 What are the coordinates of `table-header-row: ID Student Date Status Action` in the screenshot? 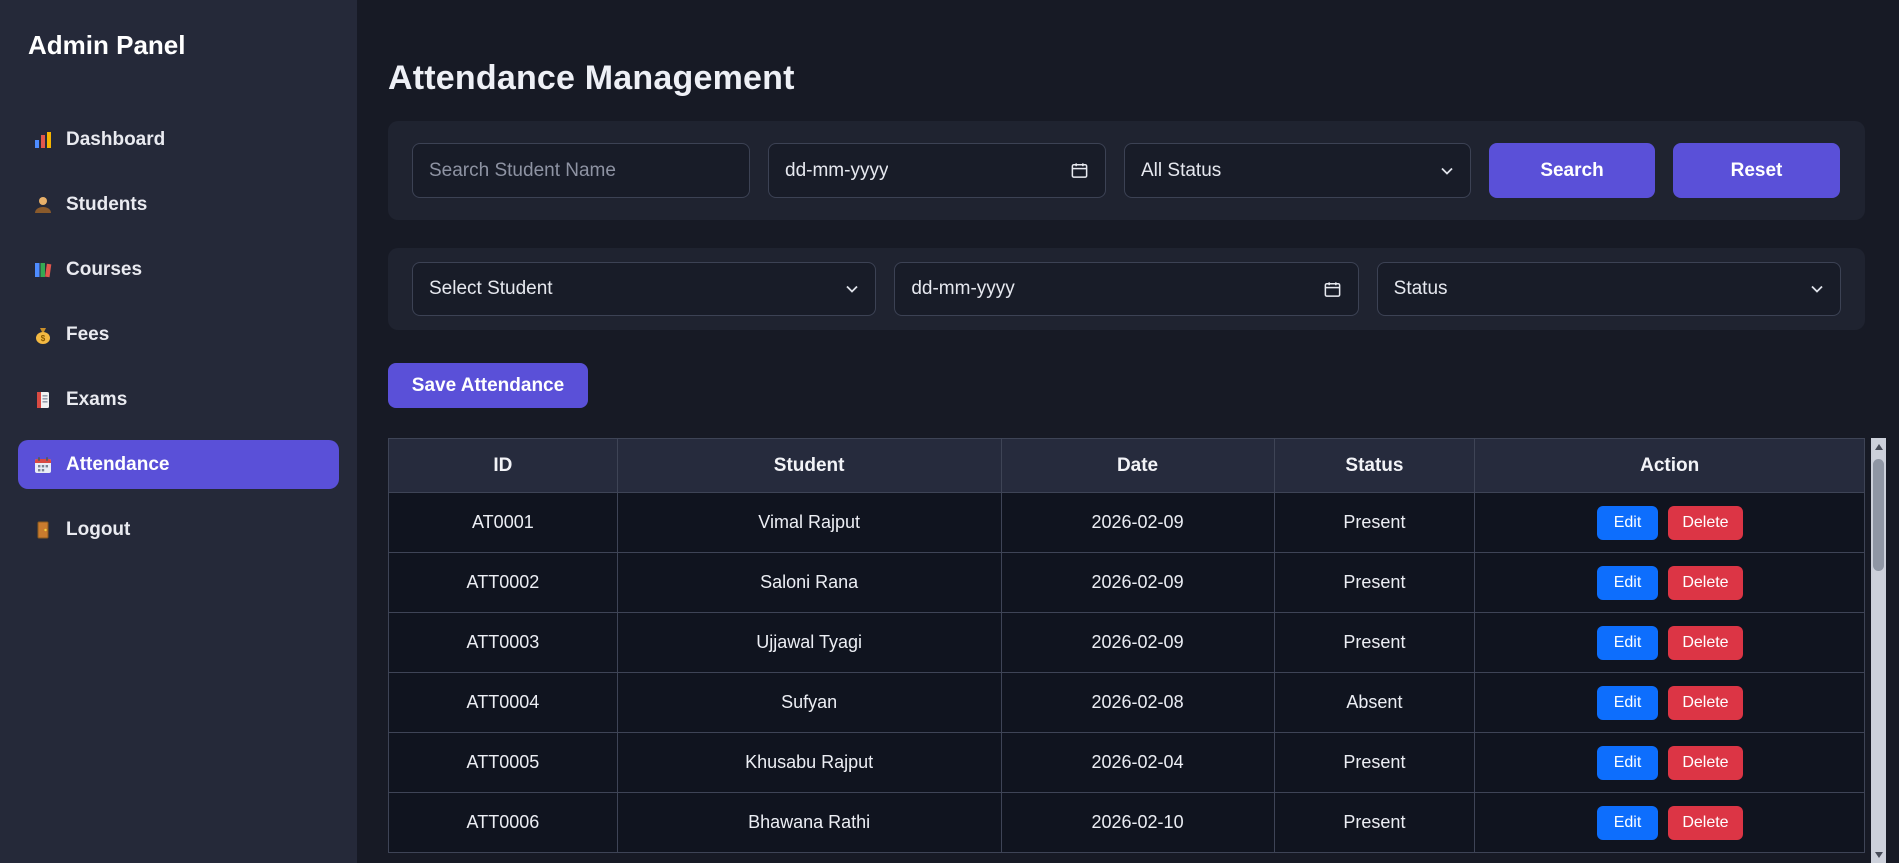 It's located at (1126, 465).